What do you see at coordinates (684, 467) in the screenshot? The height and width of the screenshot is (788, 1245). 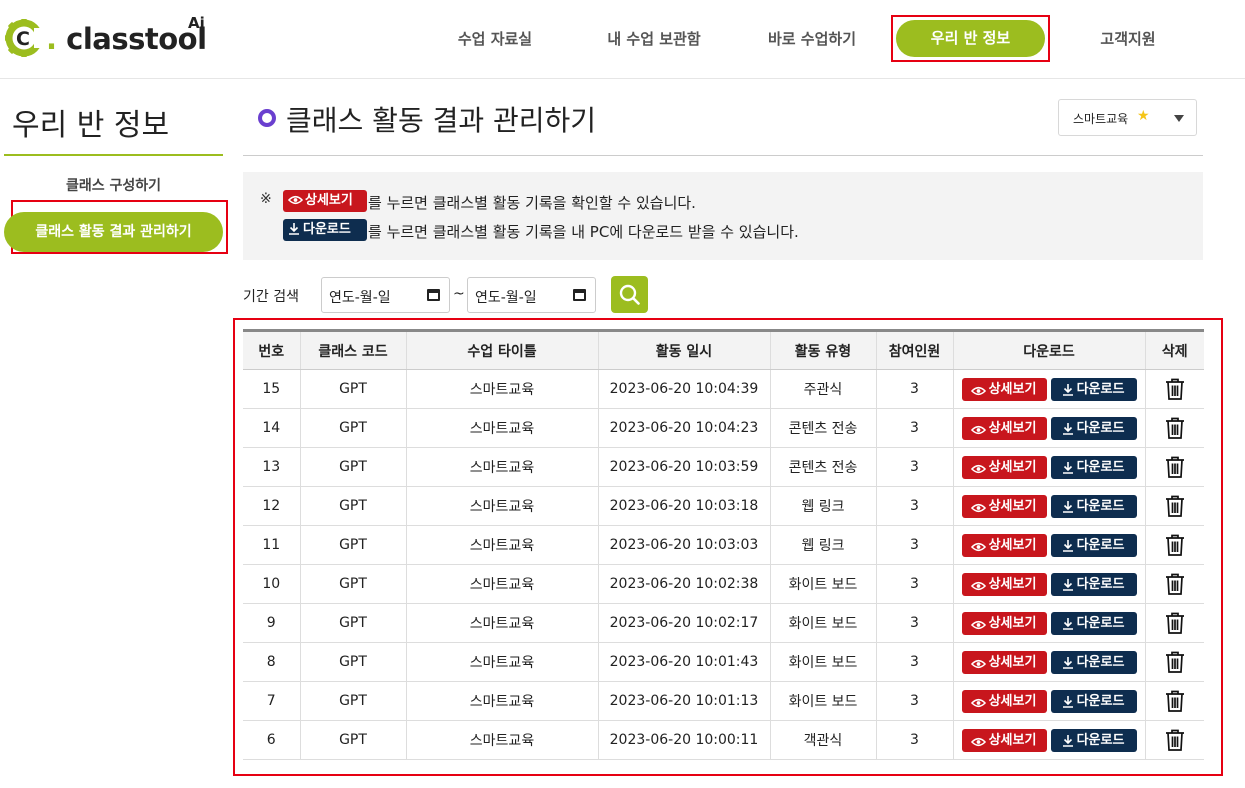 I see `cell-activity-datetime: 2023-06-20 10:03:59` at bounding box center [684, 467].